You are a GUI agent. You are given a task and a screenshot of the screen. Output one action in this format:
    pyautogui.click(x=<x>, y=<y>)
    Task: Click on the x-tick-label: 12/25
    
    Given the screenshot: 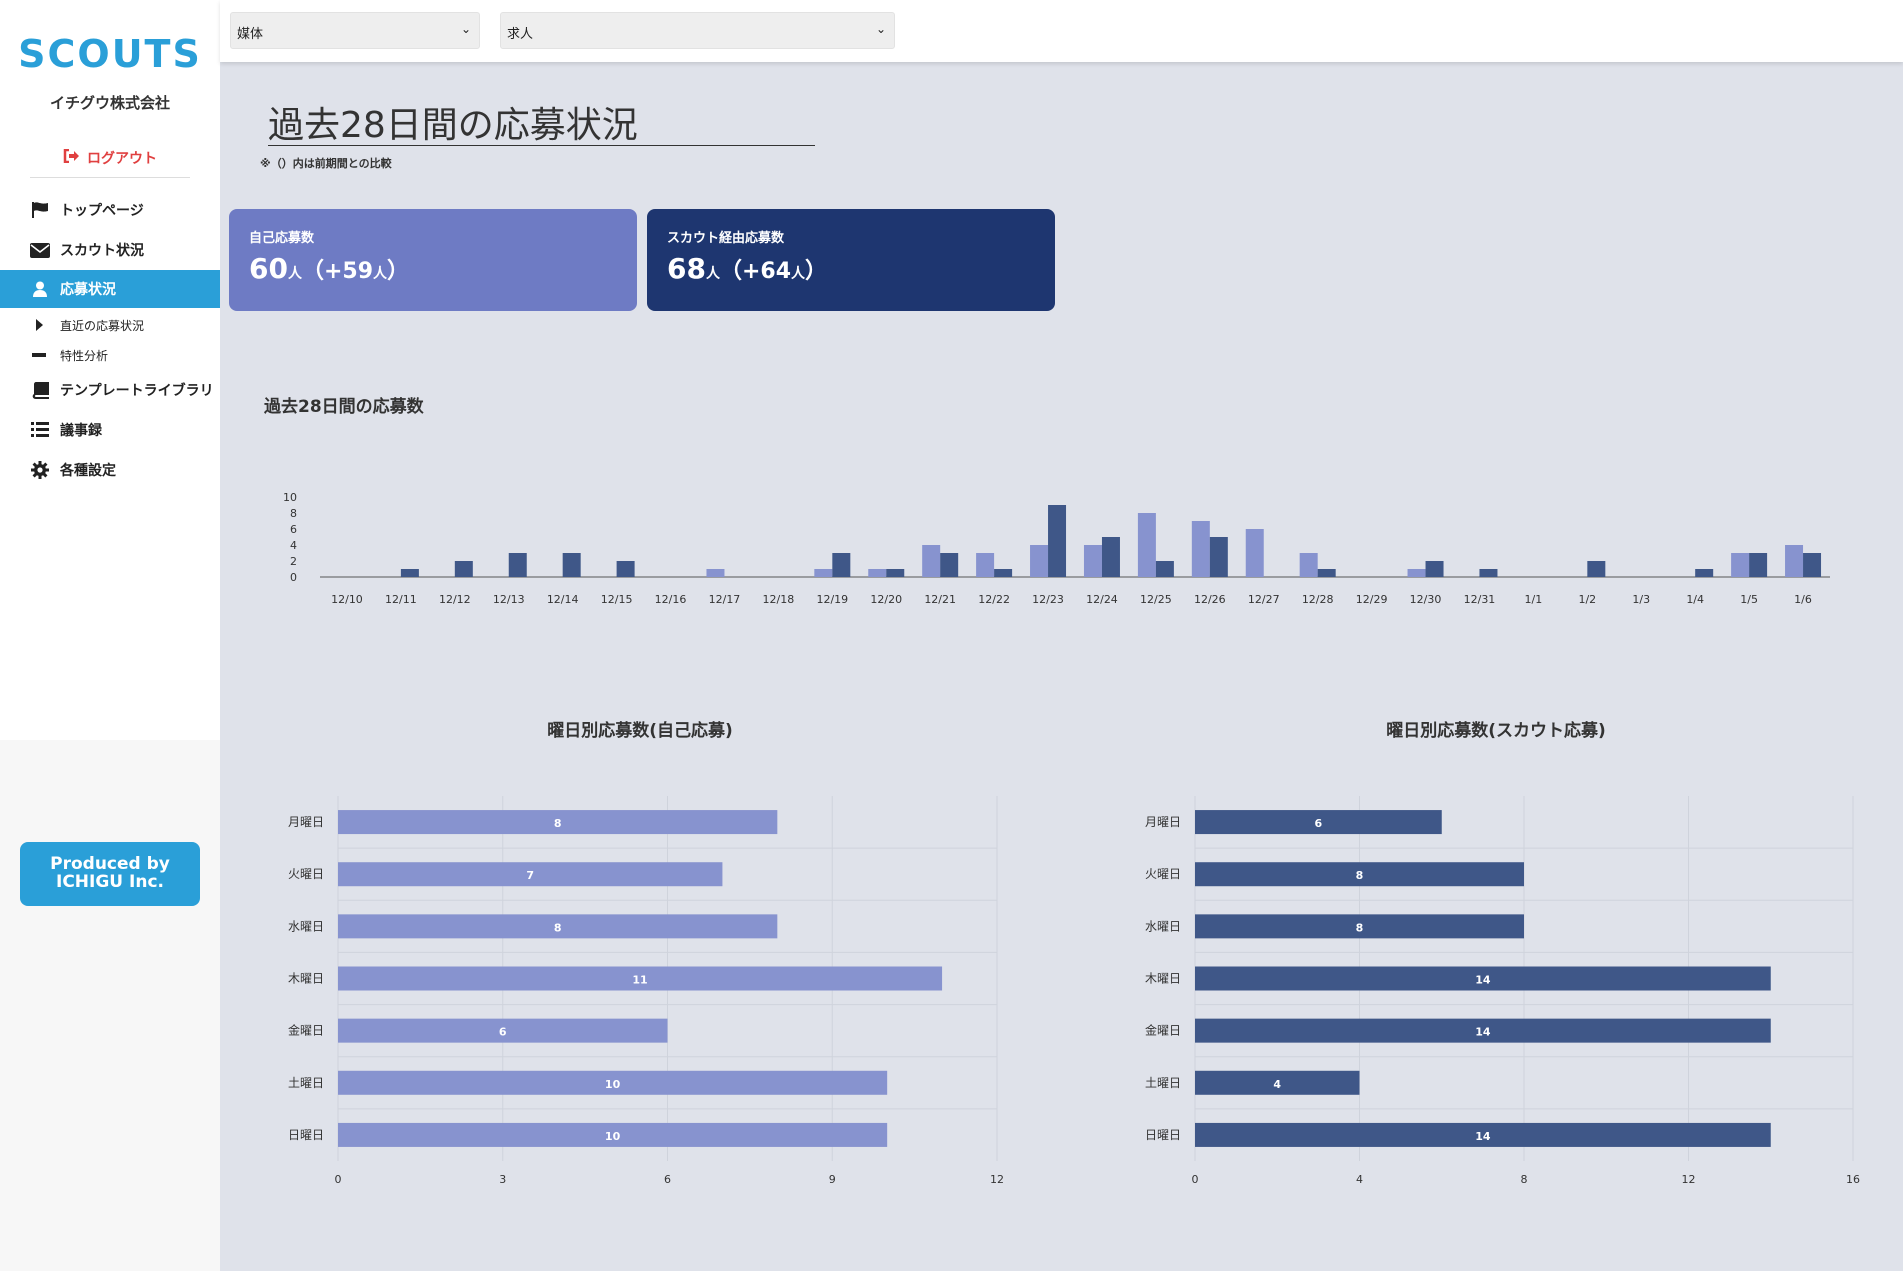 What is the action you would take?
    pyautogui.click(x=1156, y=599)
    